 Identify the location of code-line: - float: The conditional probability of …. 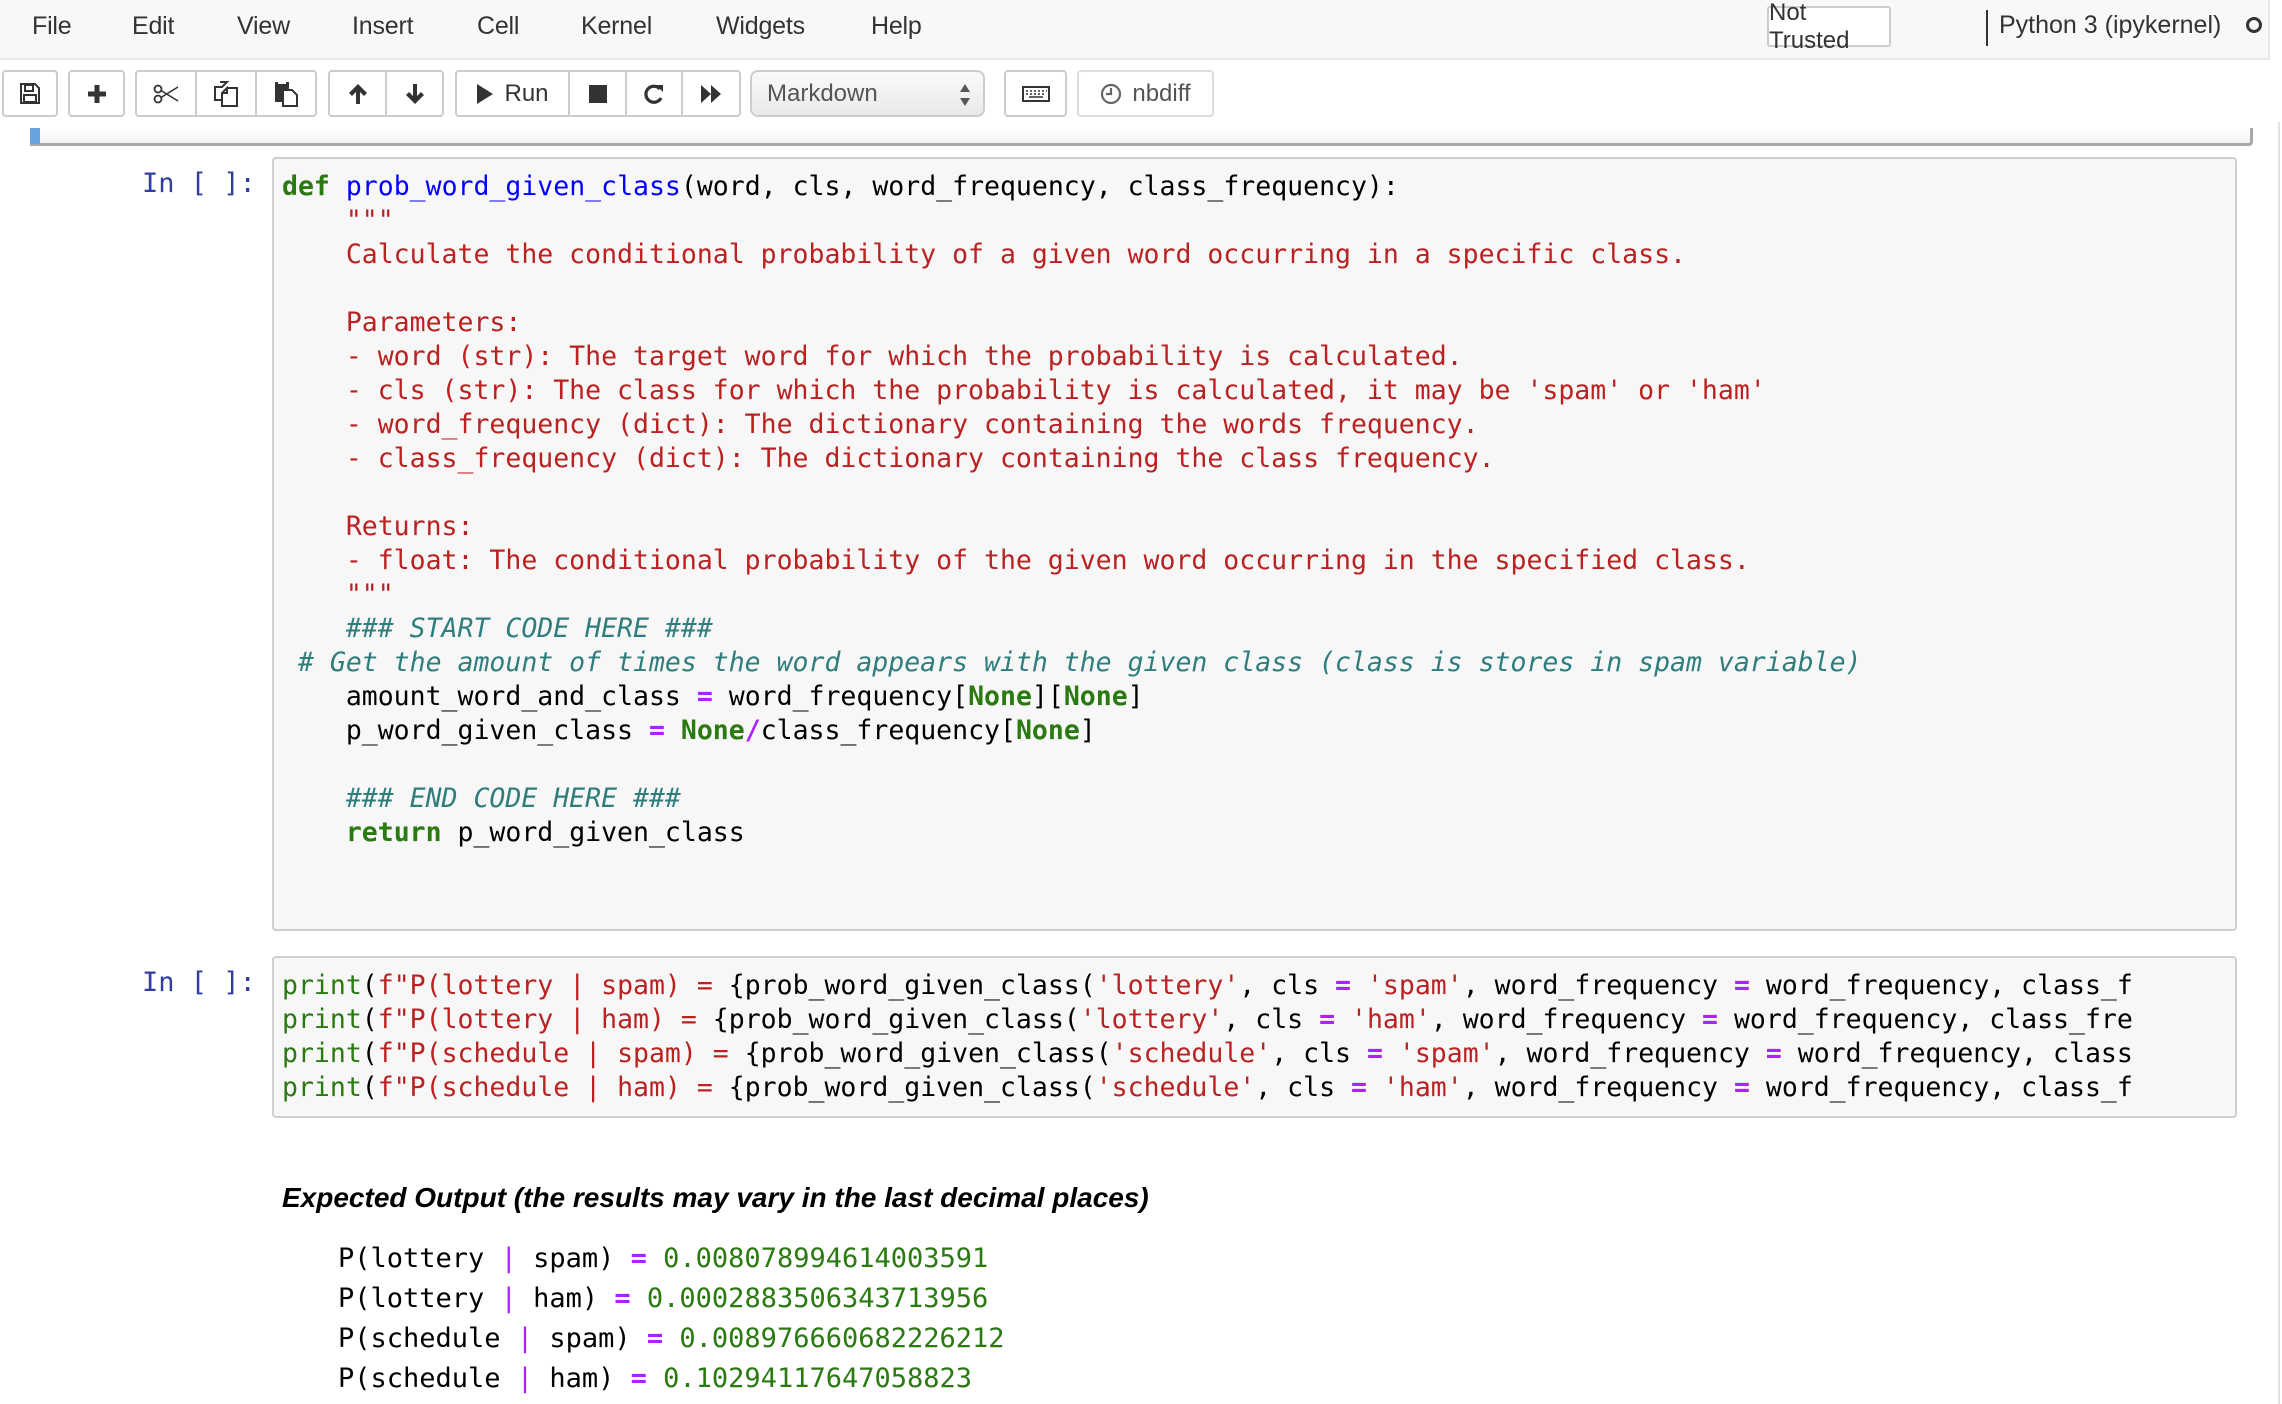
(1016, 560).